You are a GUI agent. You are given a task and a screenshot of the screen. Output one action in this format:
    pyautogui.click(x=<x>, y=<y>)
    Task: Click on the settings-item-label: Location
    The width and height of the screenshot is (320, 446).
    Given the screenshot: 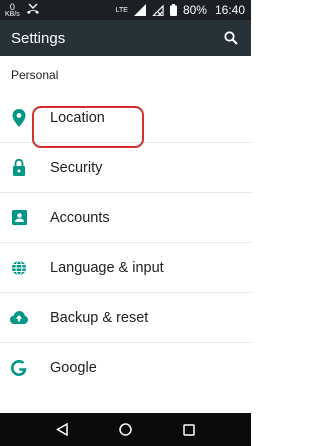 What is the action you would take?
    pyautogui.click(x=77, y=117)
    